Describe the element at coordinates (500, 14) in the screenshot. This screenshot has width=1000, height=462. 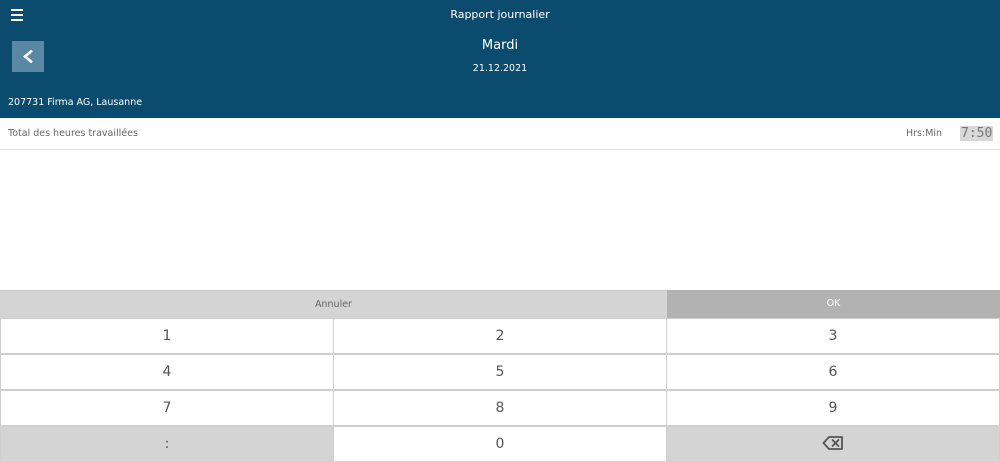
I see `app-title: Rapport journalier` at that location.